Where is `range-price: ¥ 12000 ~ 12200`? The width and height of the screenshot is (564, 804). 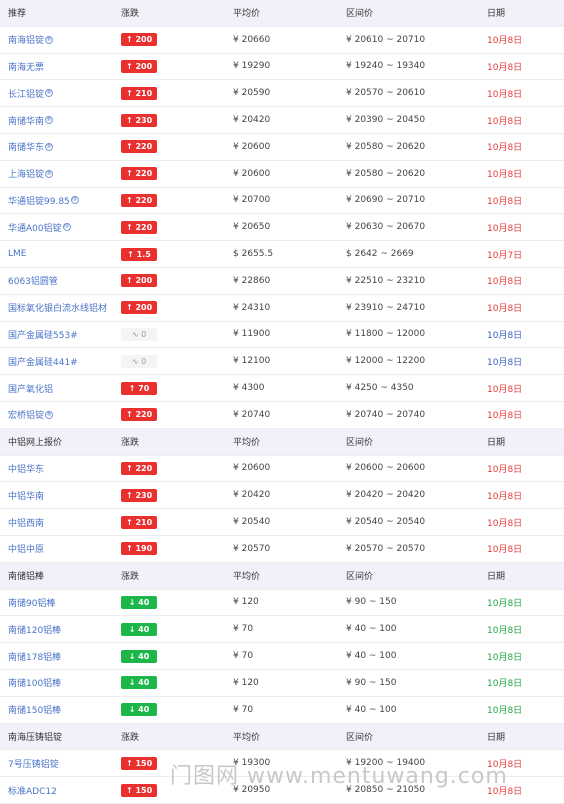 range-price: ¥ 12000 ~ 12200 is located at coordinates (386, 361).